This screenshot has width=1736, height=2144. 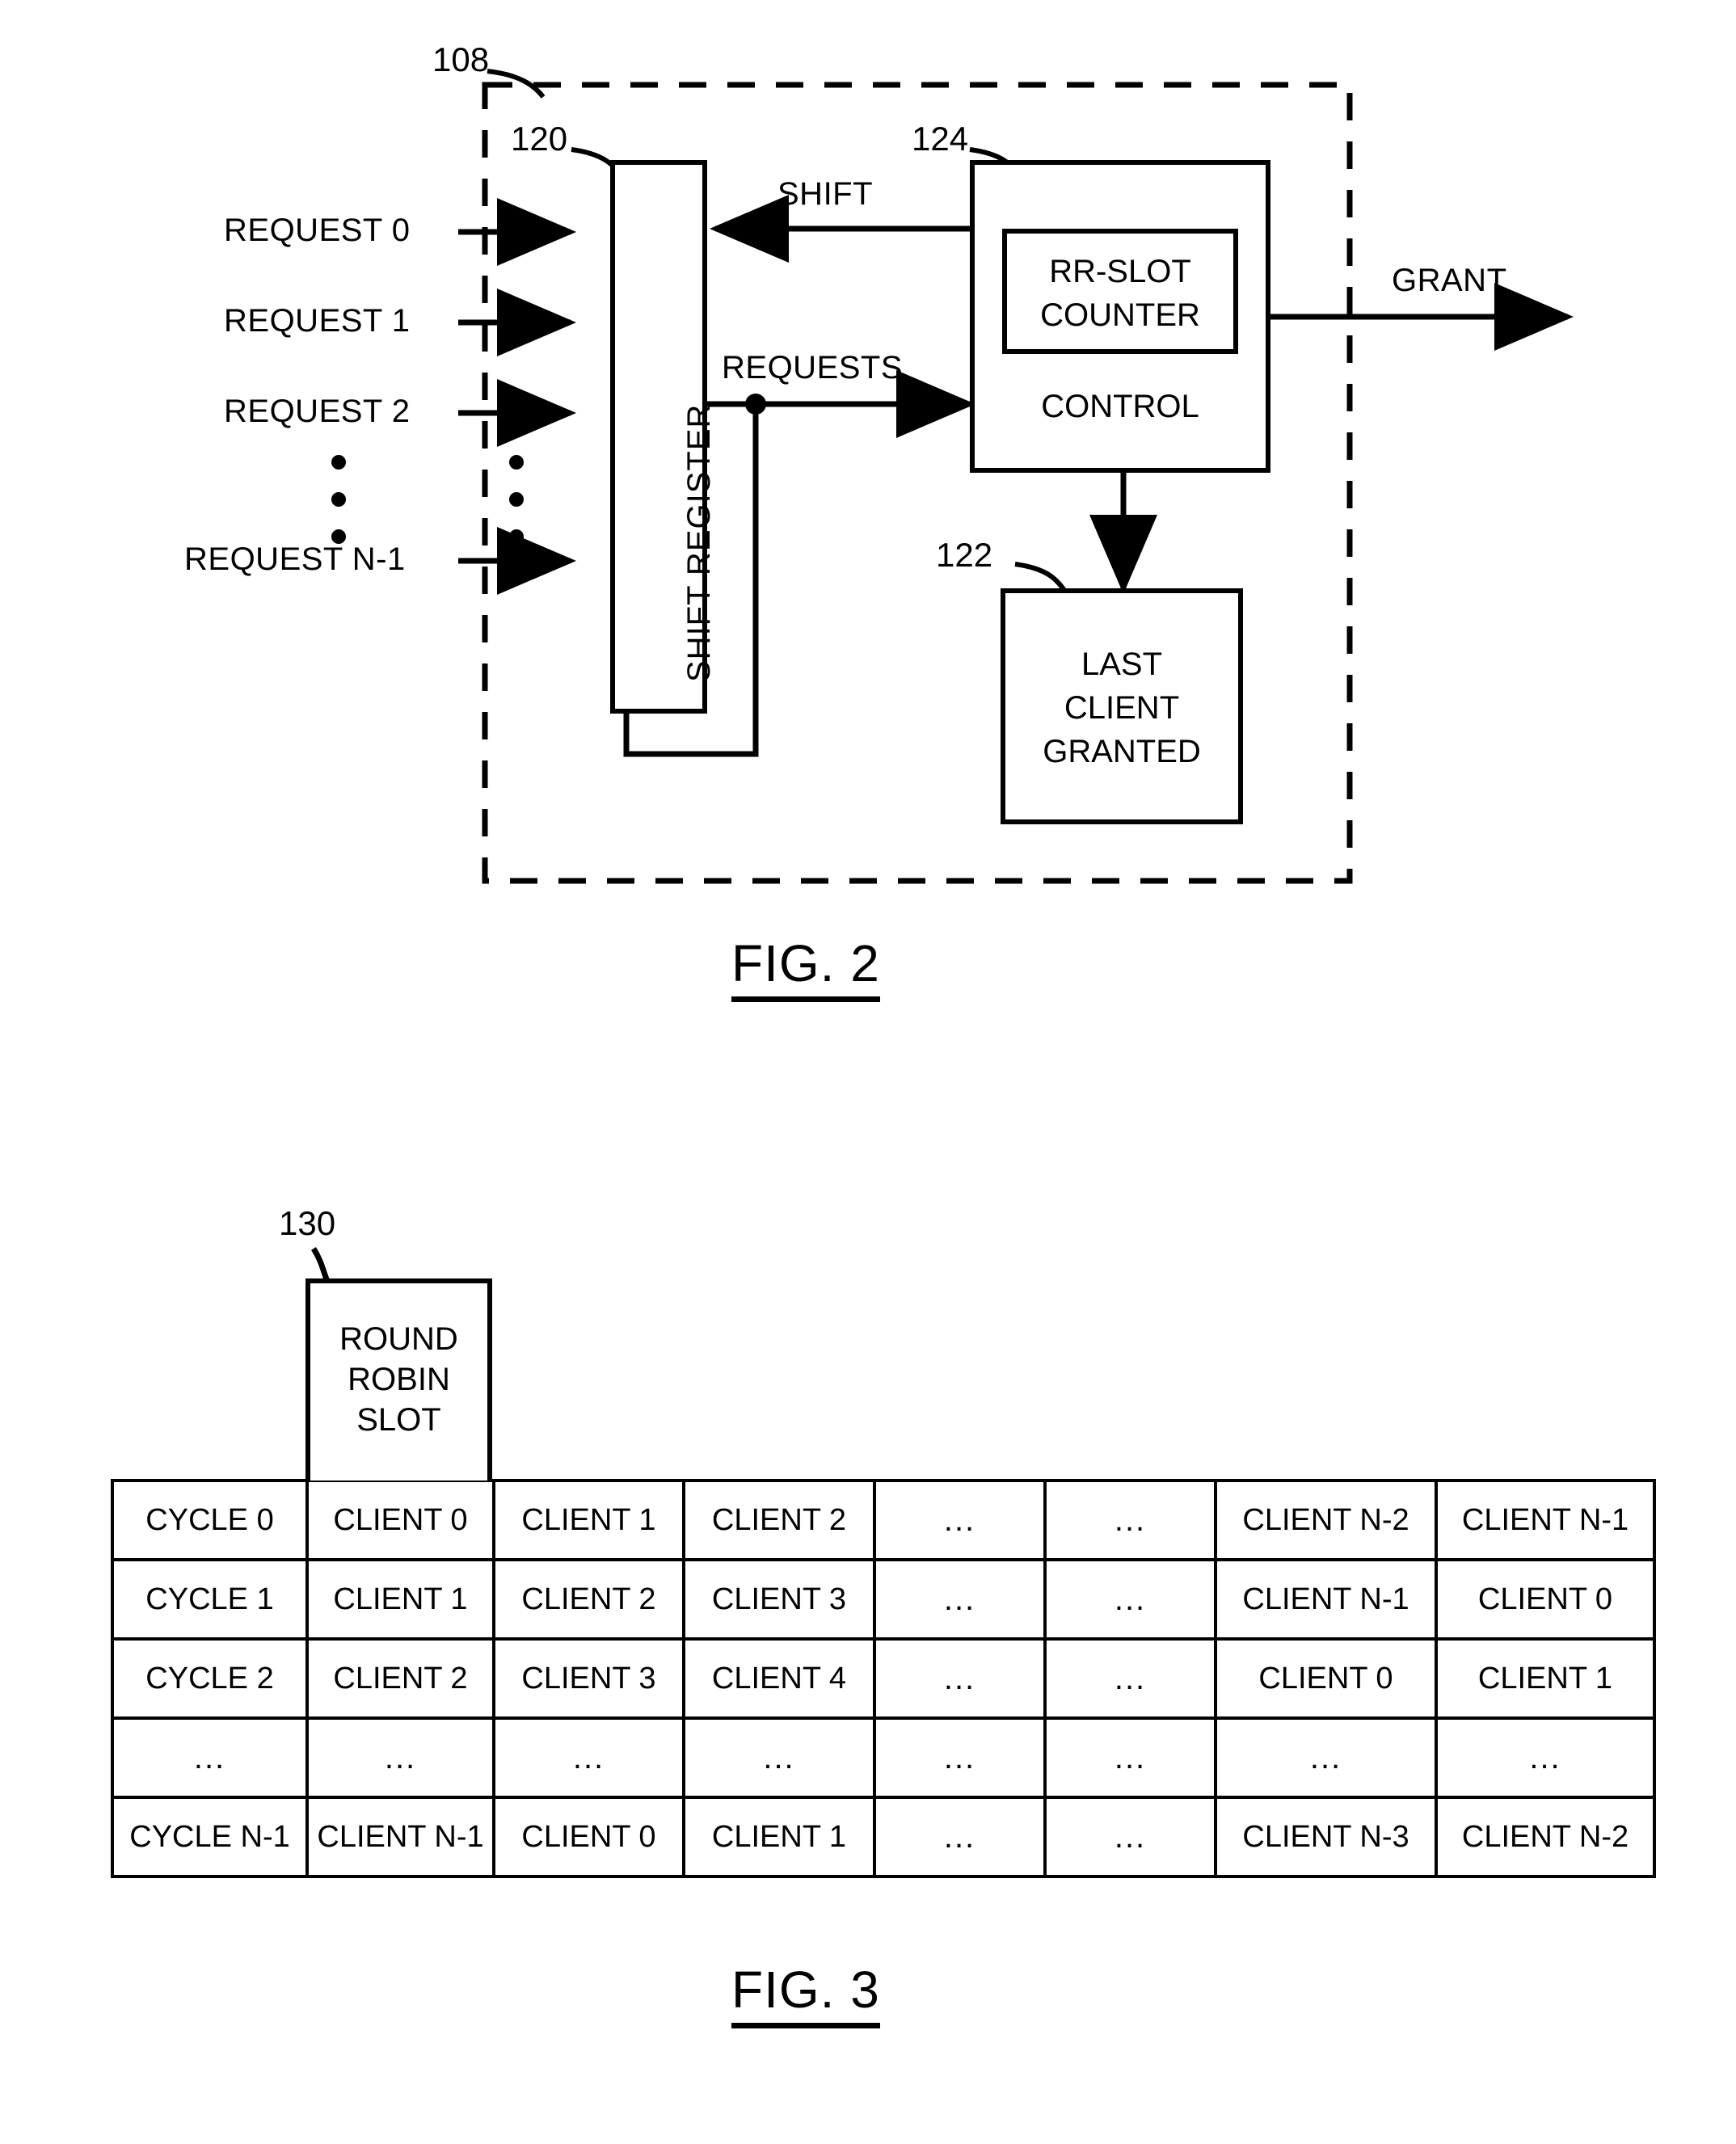 I want to click on control-label: CONTROL, so click(x=1120, y=407).